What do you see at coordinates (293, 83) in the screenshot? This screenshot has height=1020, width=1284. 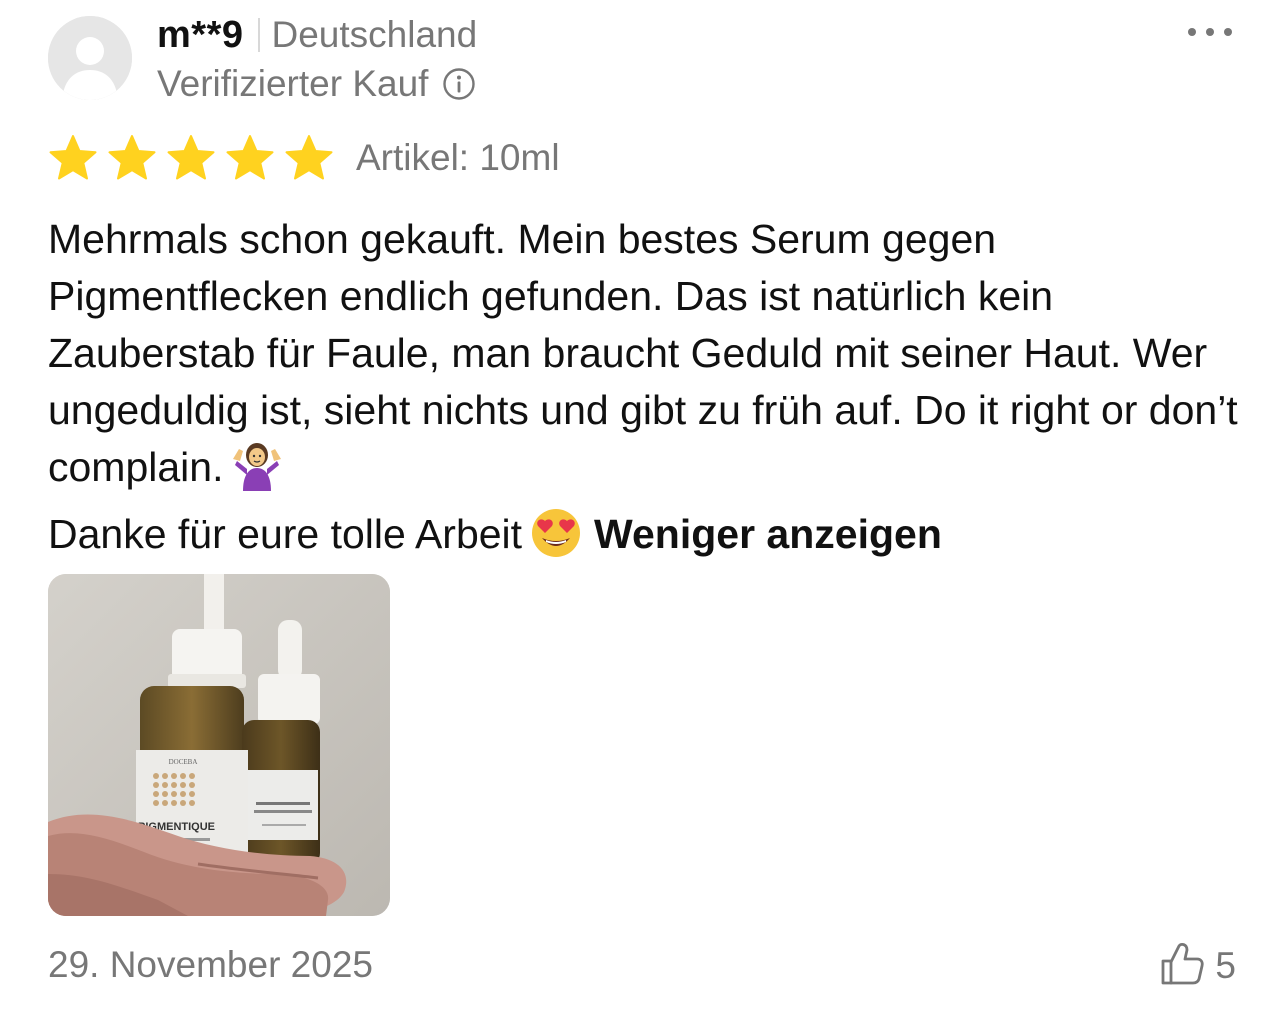 I see `verified-label: Verifizierter Kauf` at bounding box center [293, 83].